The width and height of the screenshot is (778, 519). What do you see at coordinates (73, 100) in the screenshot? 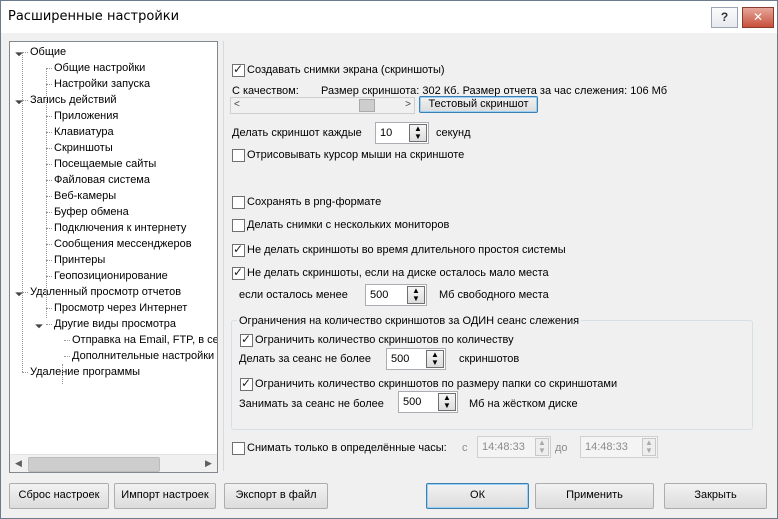
I see `tree-item: Запись действий` at bounding box center [73, 100].